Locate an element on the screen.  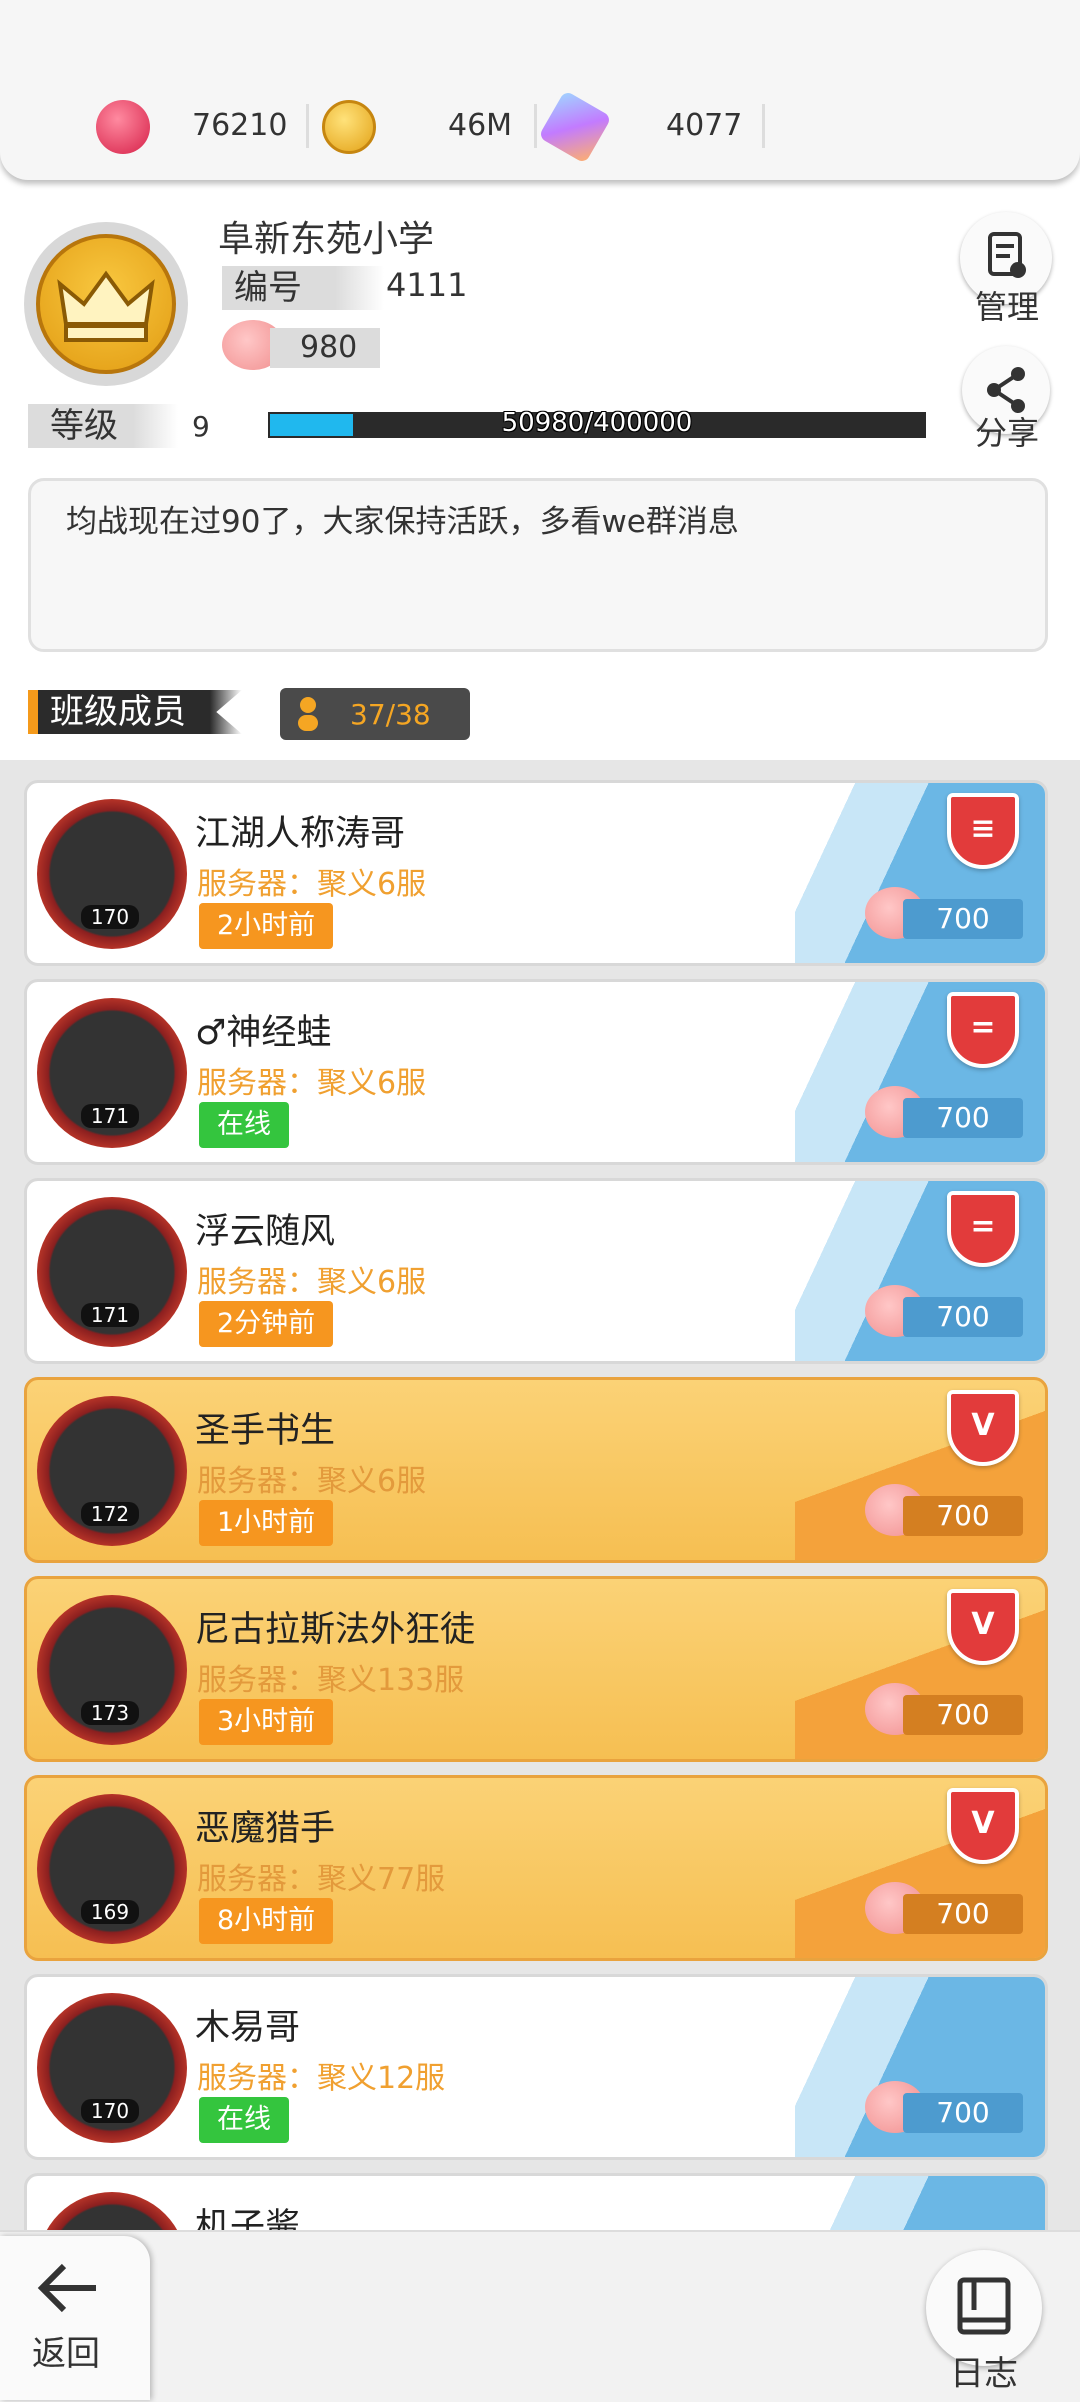
member-status: 8小时前 is located at coordinates (266, 1921).